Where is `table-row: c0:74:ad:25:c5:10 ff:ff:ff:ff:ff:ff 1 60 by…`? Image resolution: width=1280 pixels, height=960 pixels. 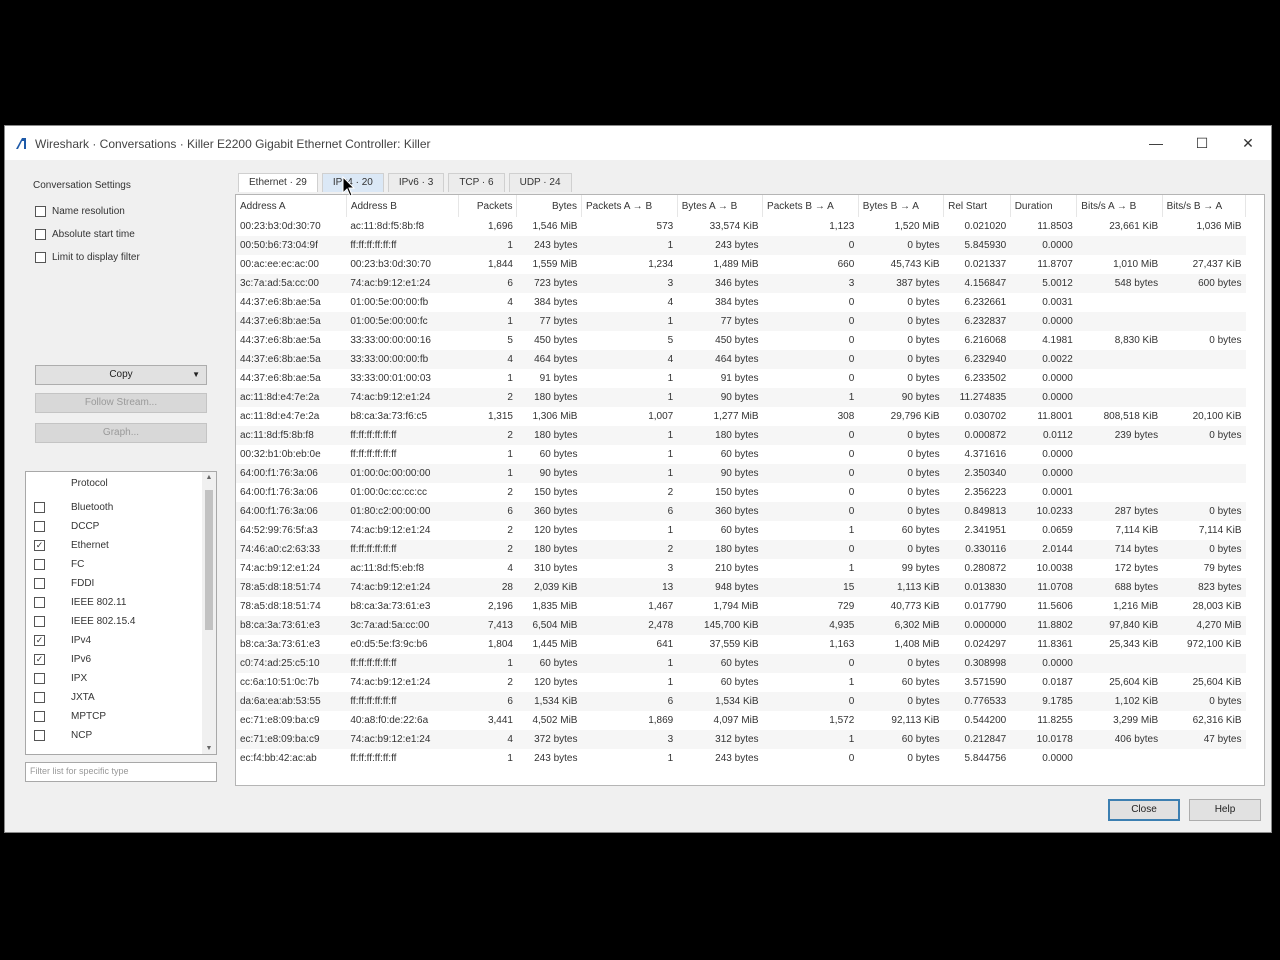 table-row: c0:74:ad:25:c5:10 ff:ff:ff:ff:ff:ff 1 60 by… is located at coordinates (741, 663).